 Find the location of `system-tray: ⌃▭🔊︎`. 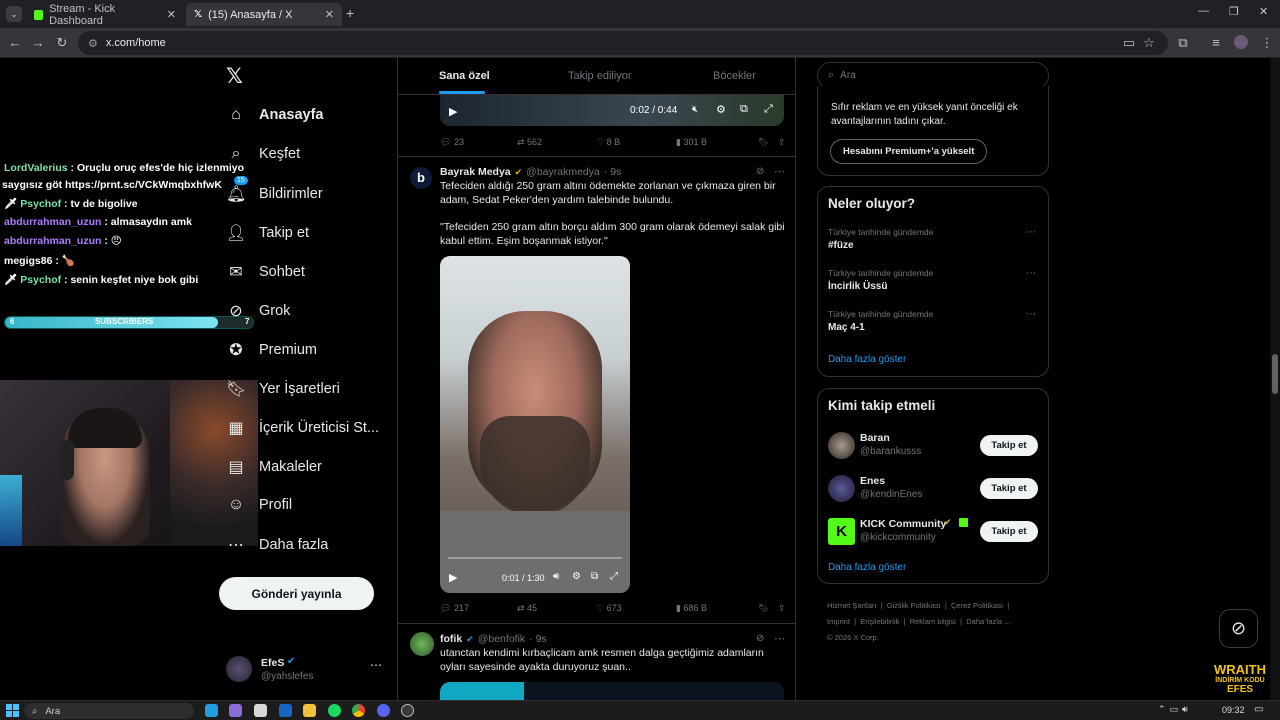

system-tray: ⌃▭🔊︎ is located at coordinates (1175, 709).